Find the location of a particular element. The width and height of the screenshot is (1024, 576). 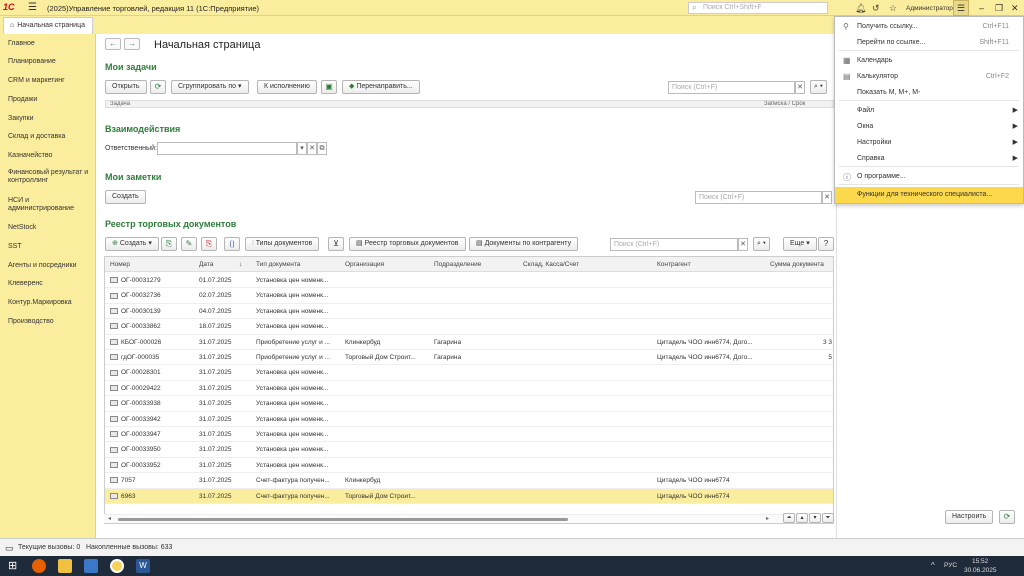

tasks-search-input: Поиск (Ctrl+F) is located at coordinates (731, 87).